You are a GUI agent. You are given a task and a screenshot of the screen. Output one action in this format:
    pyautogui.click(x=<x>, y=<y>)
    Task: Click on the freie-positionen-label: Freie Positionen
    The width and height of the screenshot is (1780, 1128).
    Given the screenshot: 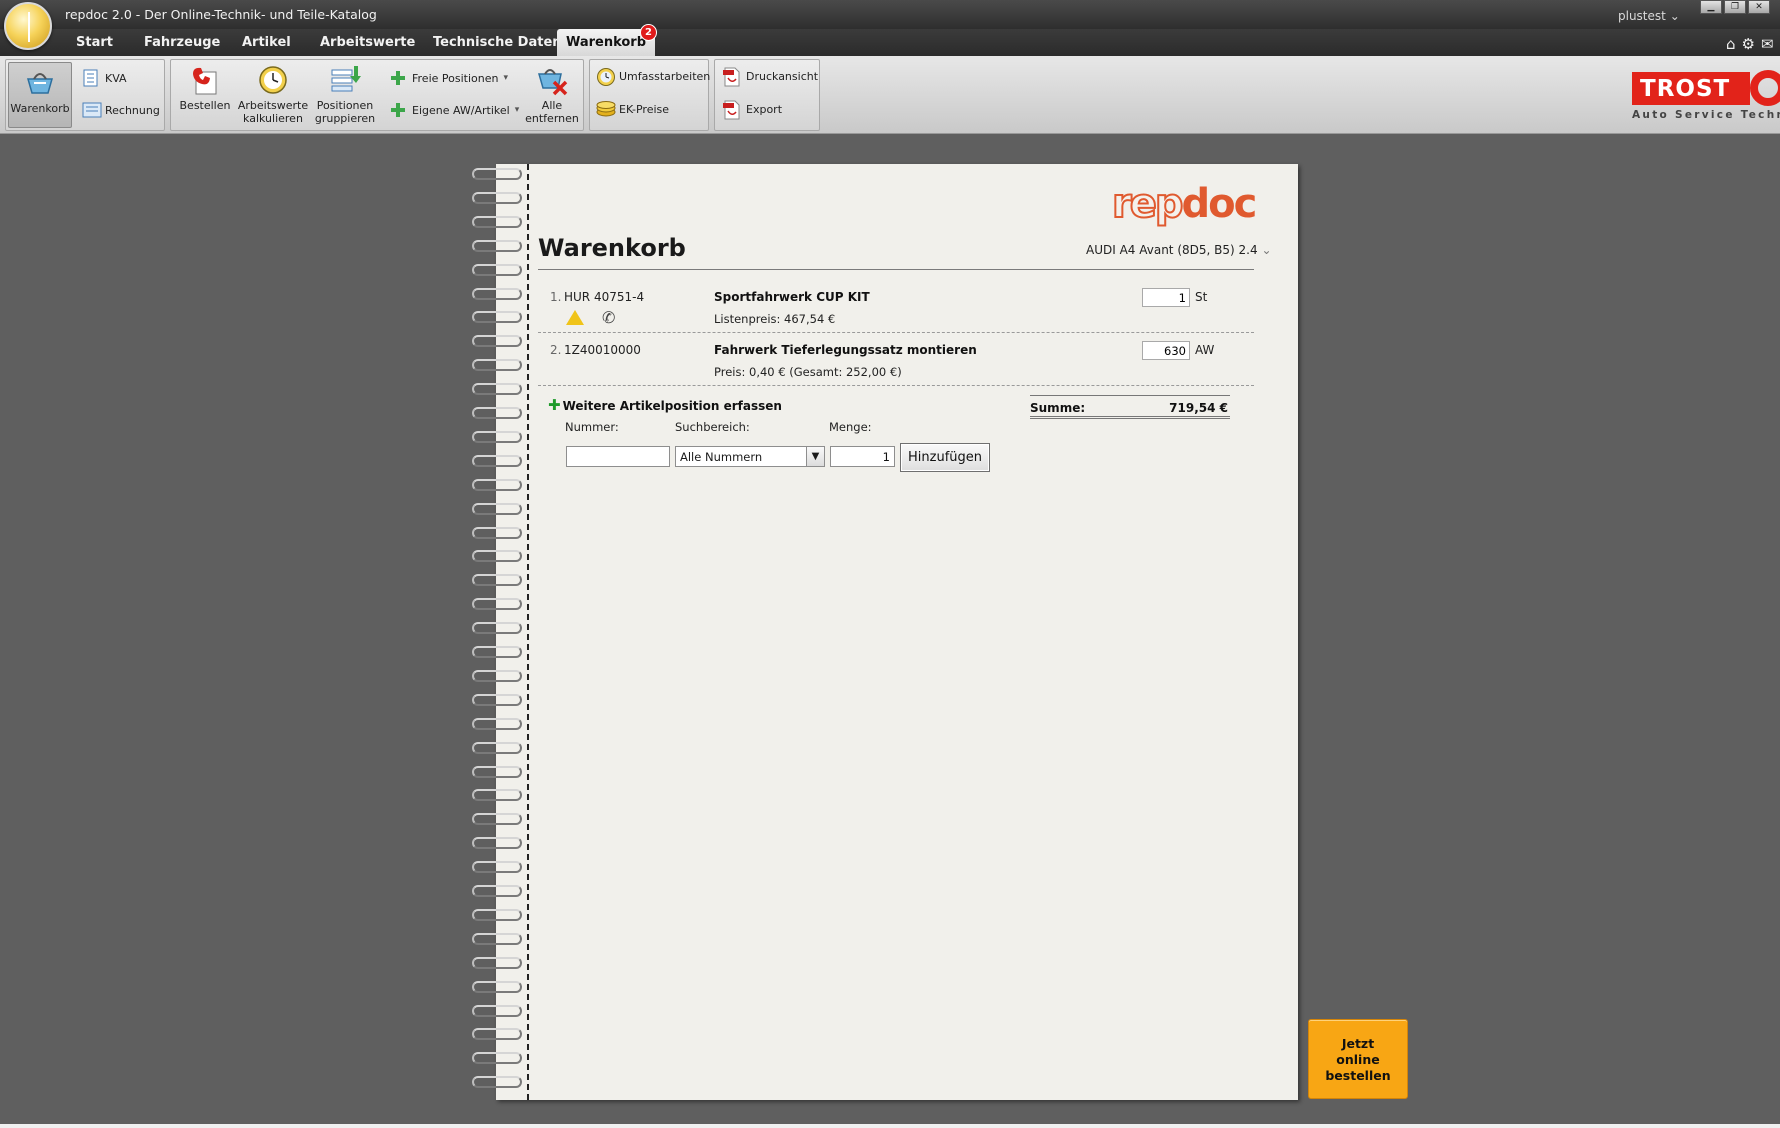 What is the action you would take?
    pyautogui.click(x=455, y=78)
    